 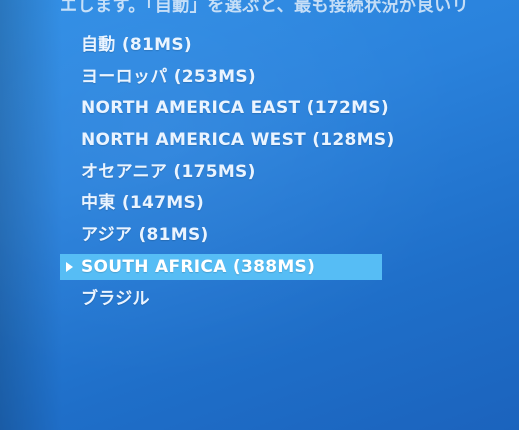 What do you see at coordinates (168, 171) in the screenshot?
I see `region-option-label: オセアニア (175MS)` at bounding box center [168, 171].